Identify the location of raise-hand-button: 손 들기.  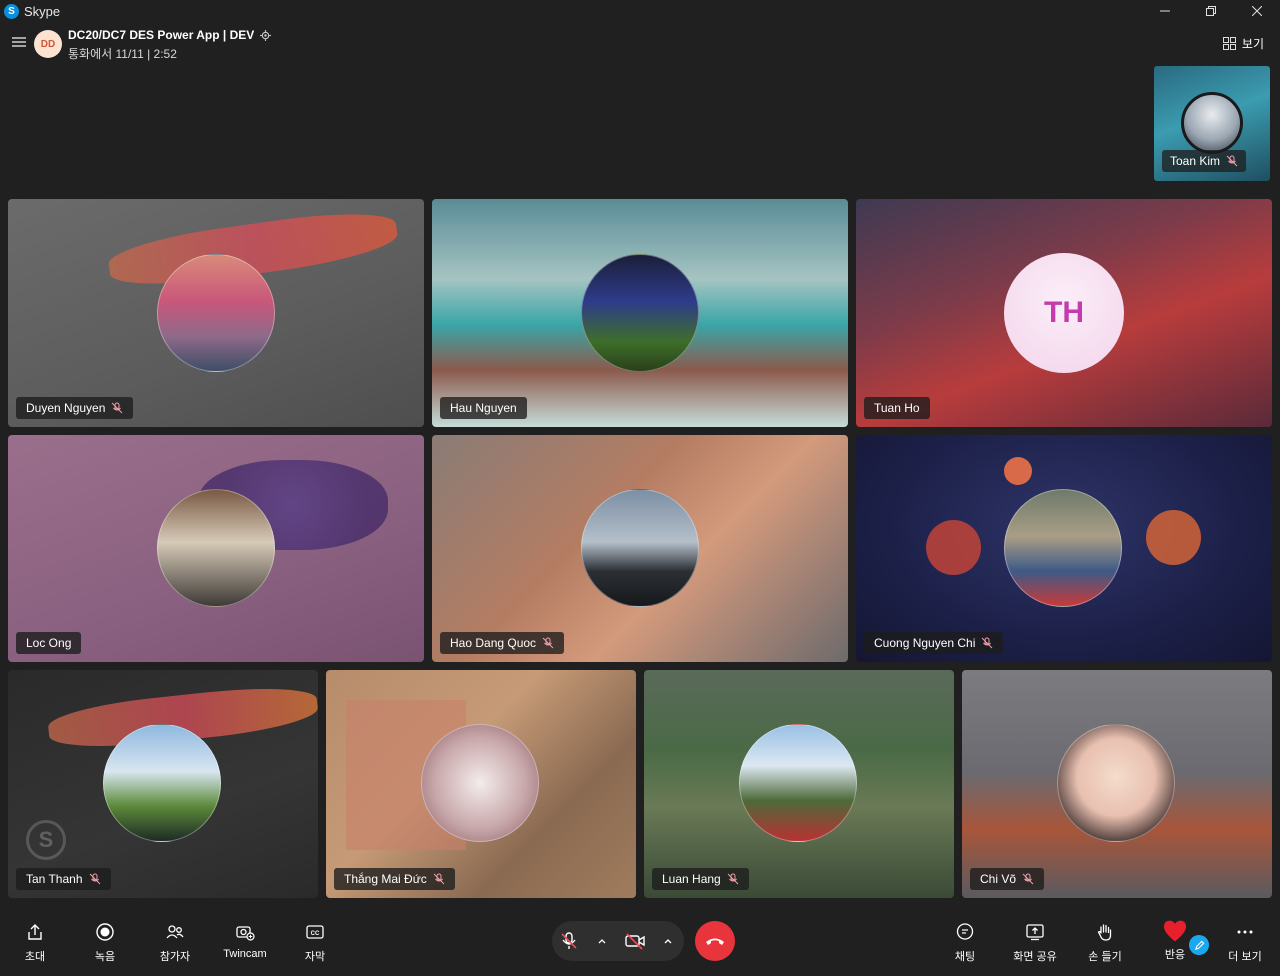
(1105, 943).